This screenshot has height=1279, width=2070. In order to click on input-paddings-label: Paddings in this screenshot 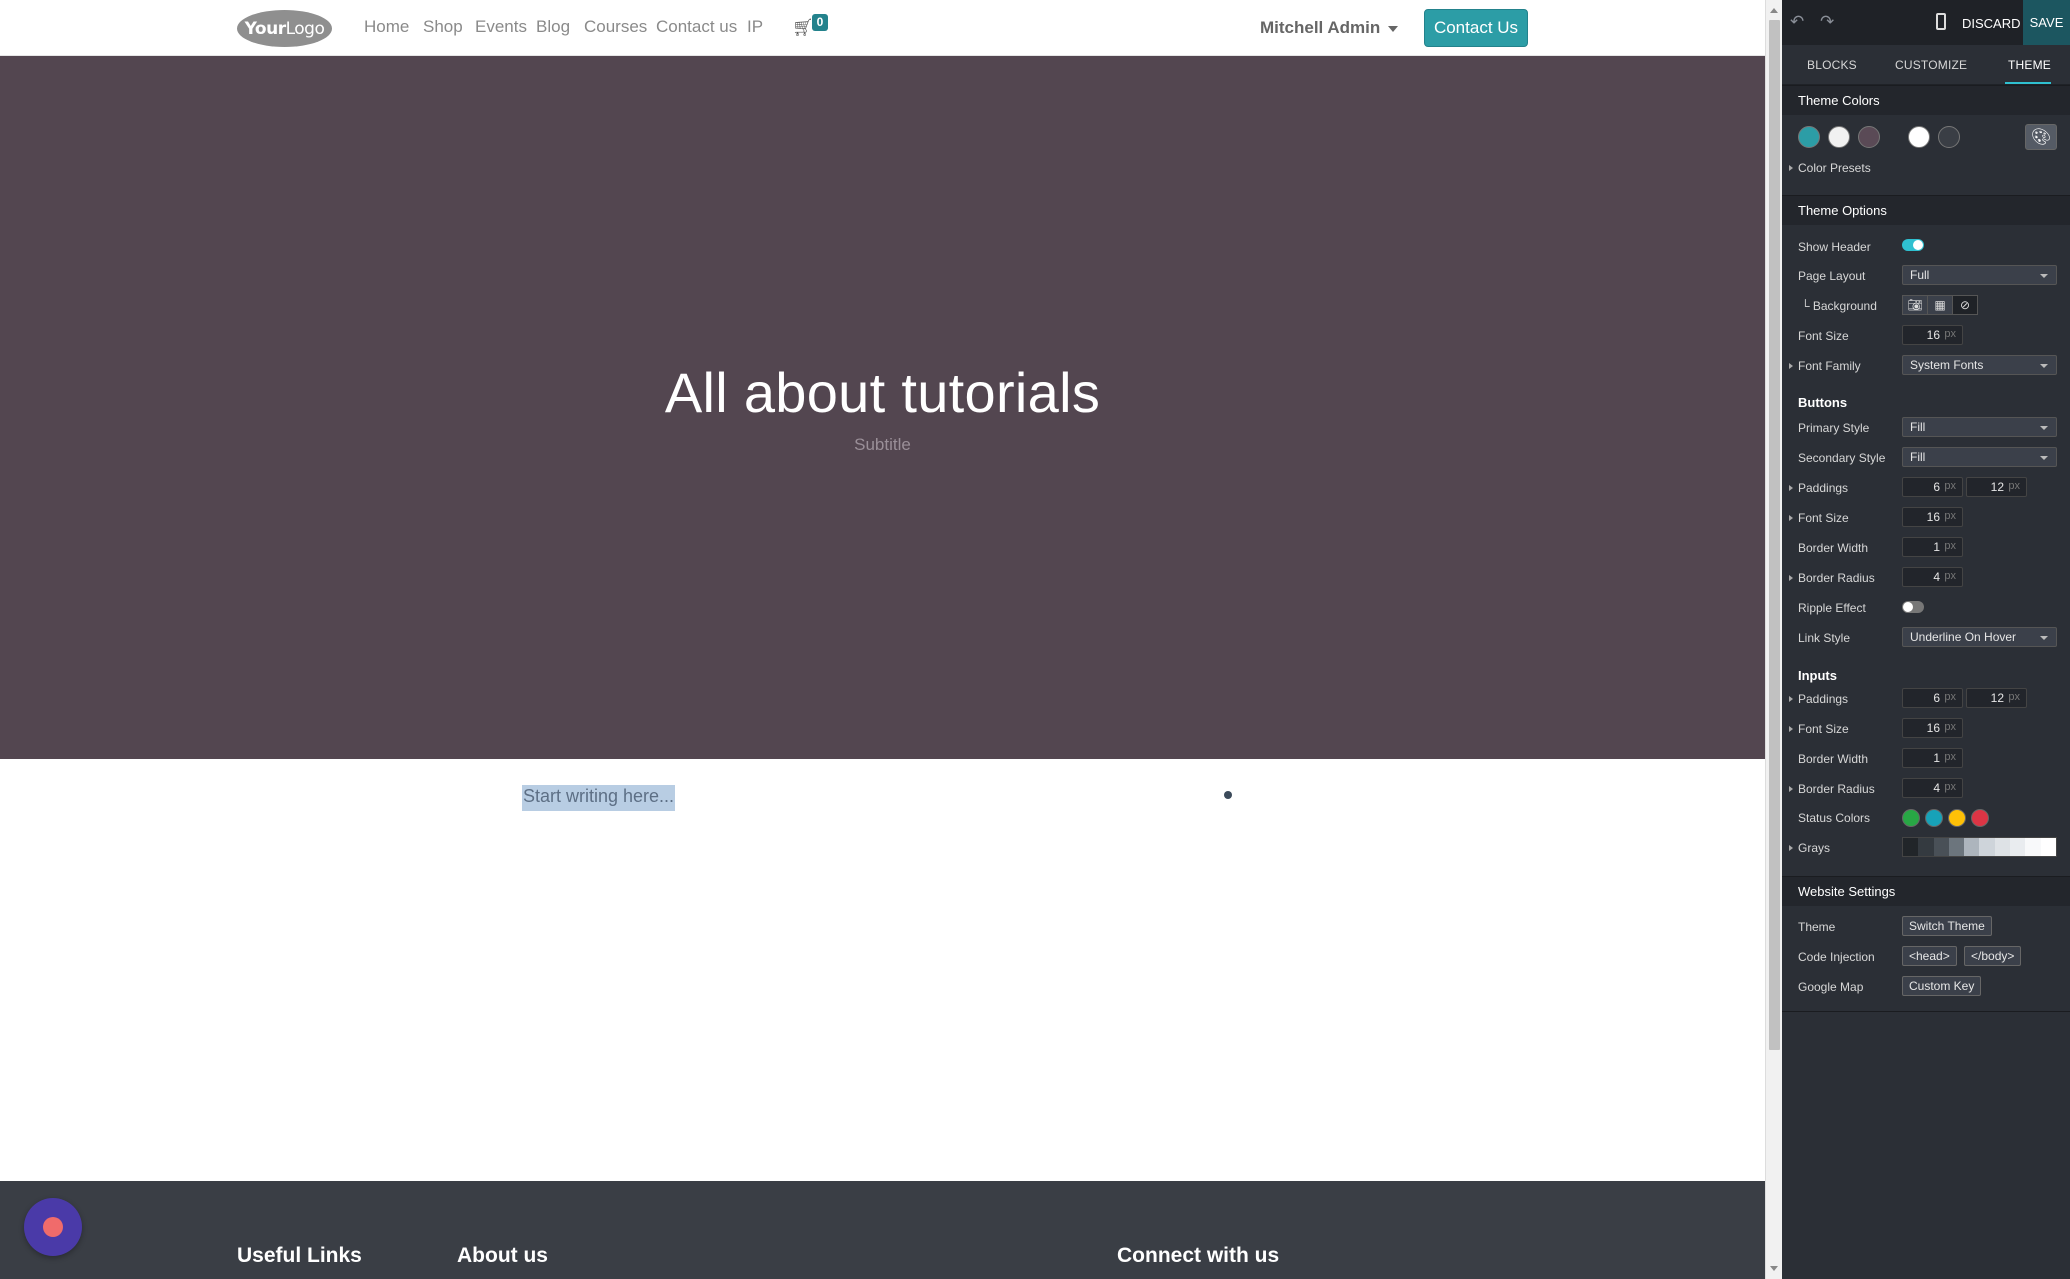, I will do `click(1818, 699)`.